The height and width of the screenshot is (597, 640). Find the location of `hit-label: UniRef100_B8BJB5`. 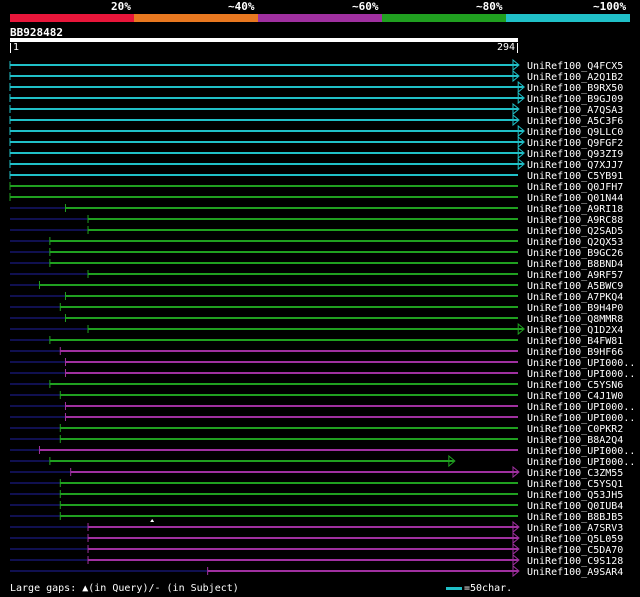

hit-label: UniRef100_B8BJB5 is located at coordinates (575, 517).